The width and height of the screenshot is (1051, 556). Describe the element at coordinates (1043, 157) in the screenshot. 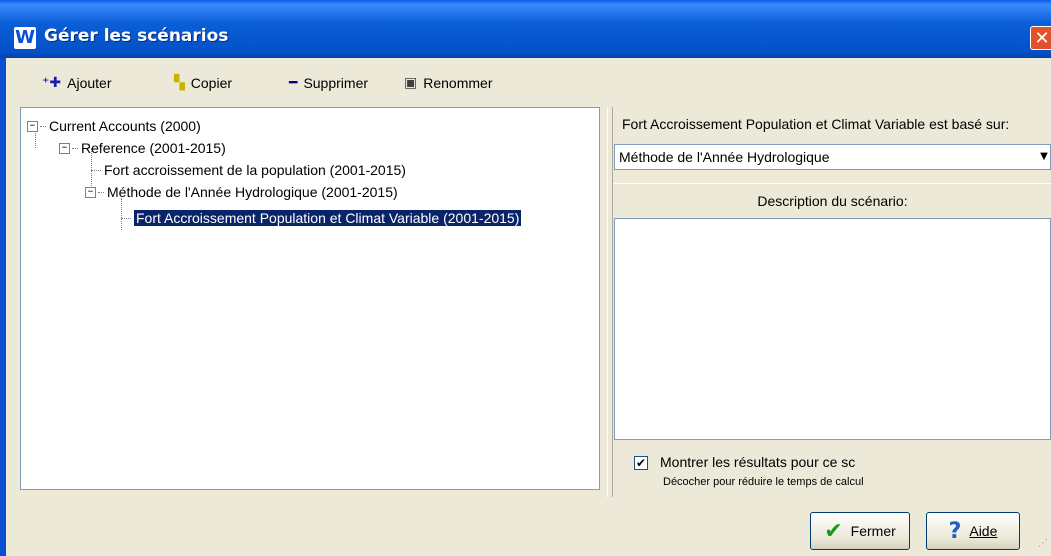

I see `dropdown-arrow-icon: ▼` at that location.